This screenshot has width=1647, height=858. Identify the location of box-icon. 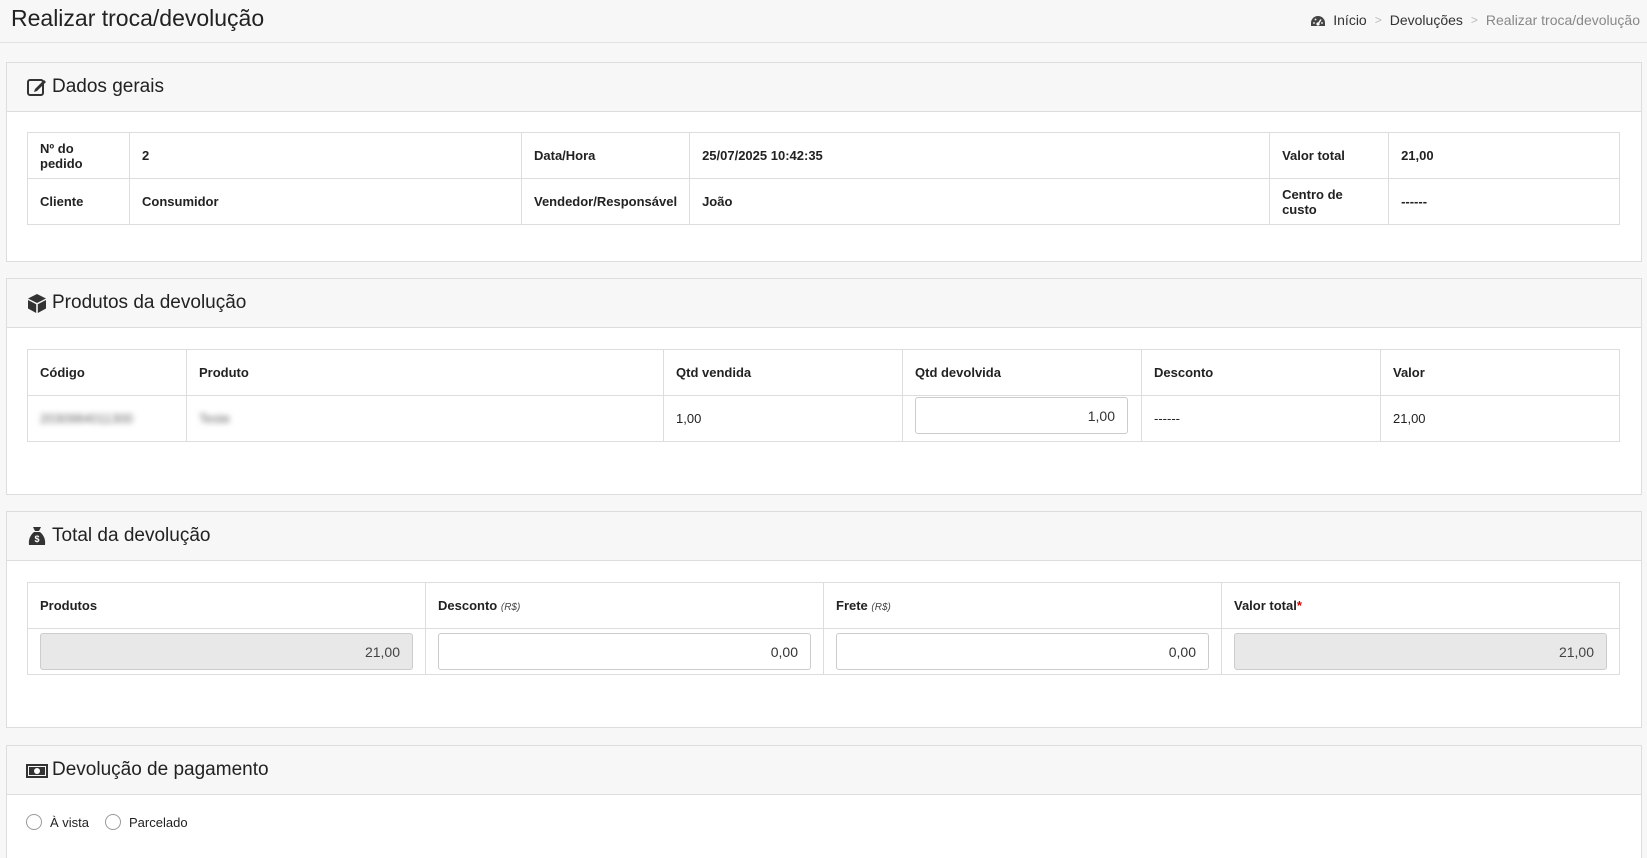
(37, 303).